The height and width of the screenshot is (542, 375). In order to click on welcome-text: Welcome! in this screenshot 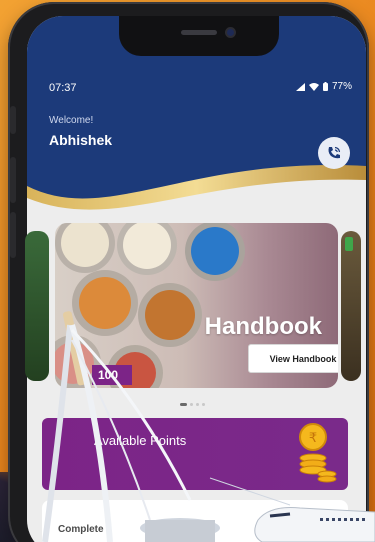, I will do `click(71, 120)`.